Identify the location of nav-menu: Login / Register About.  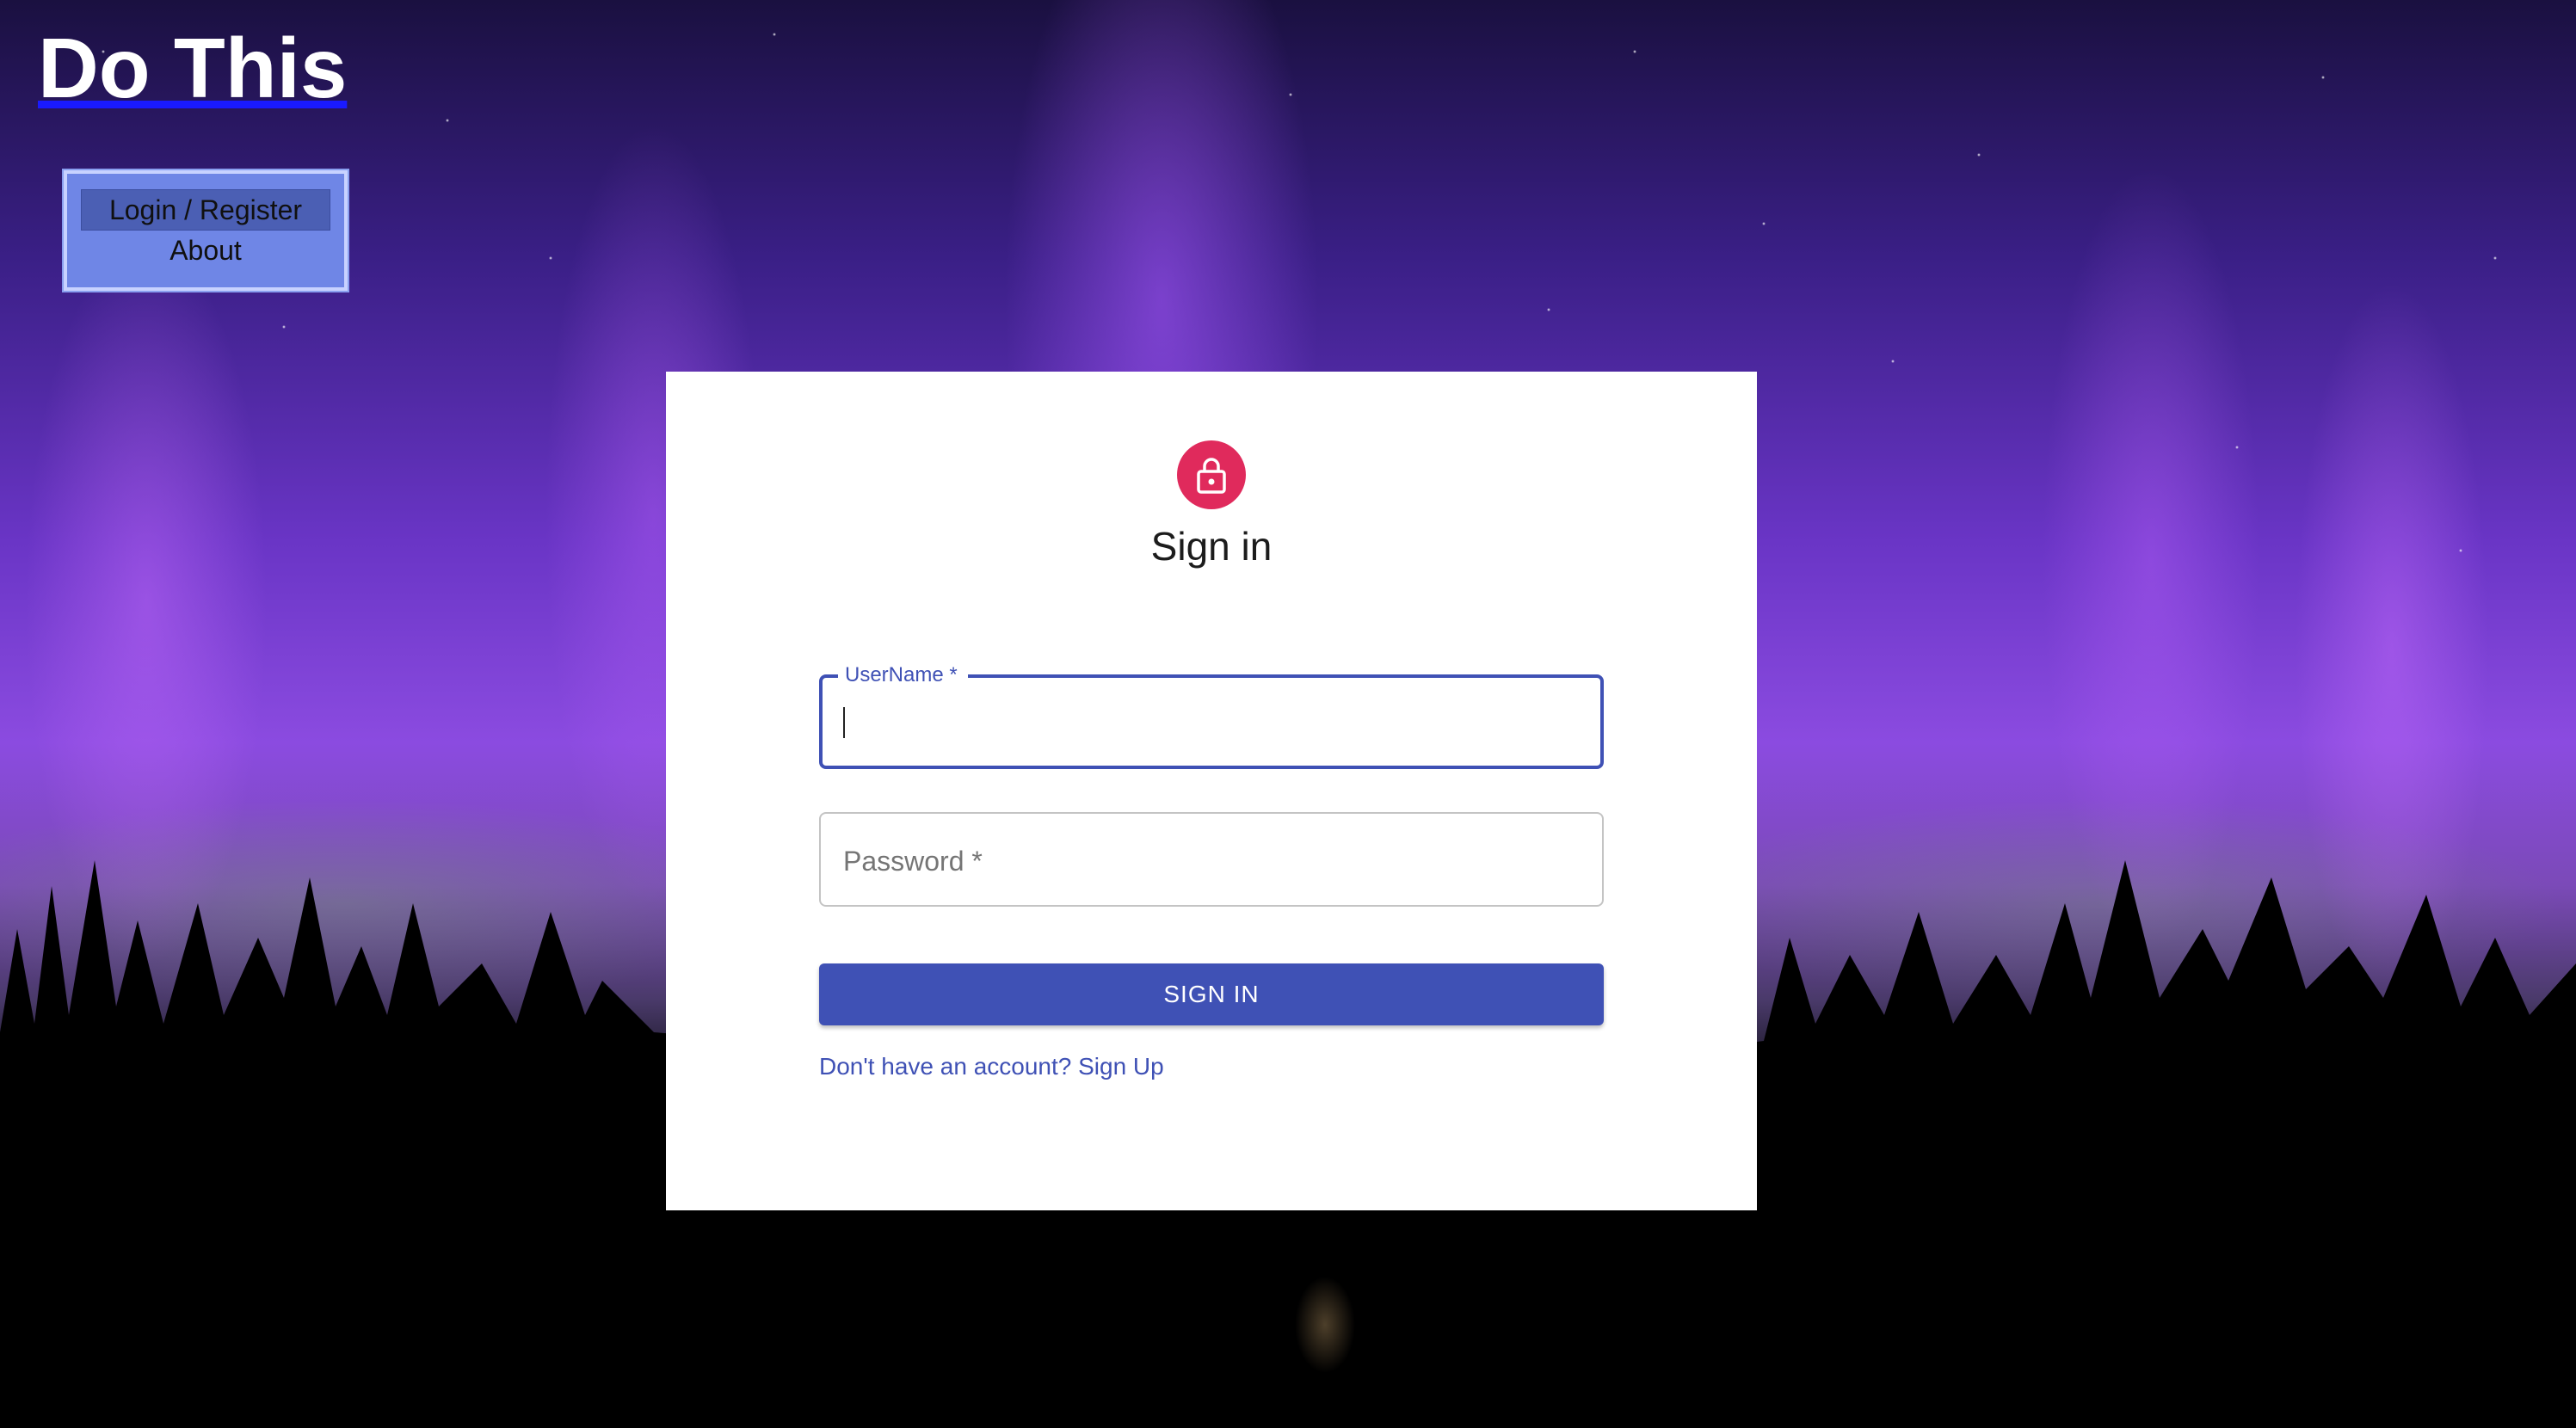
(205, 230).